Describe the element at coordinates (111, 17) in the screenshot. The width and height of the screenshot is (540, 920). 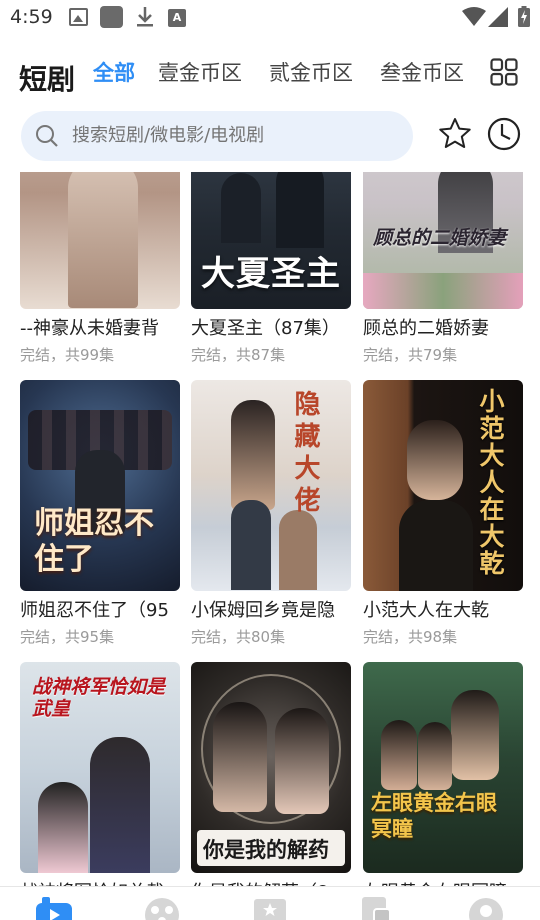
I see `app-icon` at that location.